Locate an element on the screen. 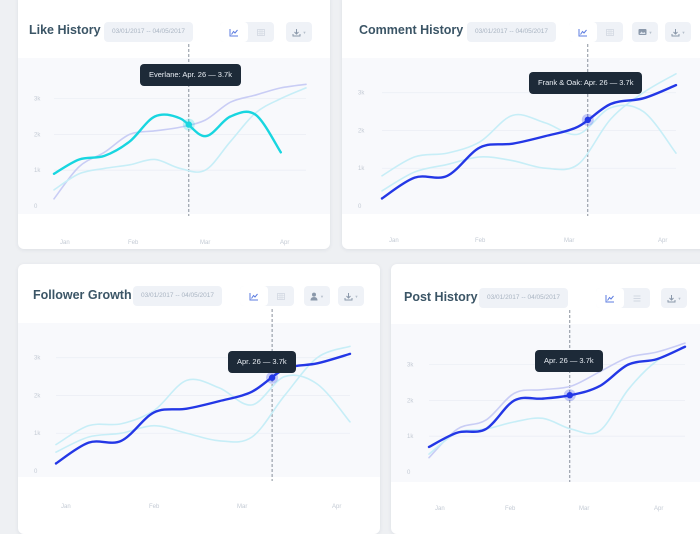 The height and width of the screenshot is (534, 700). list-icon is located at coordinates (637, 298).